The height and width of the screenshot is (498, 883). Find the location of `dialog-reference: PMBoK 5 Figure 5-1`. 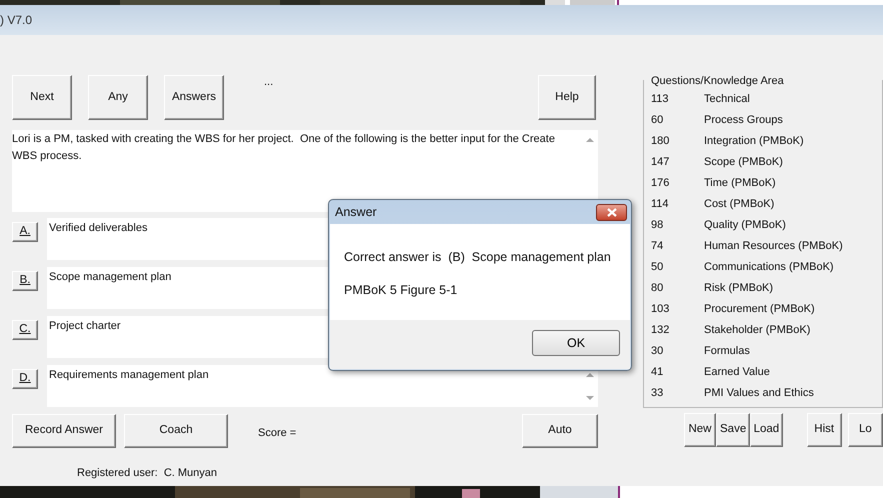

dialog-reference: PMBoK 5 Figure 5-1 is located at coordinates (401, 290).